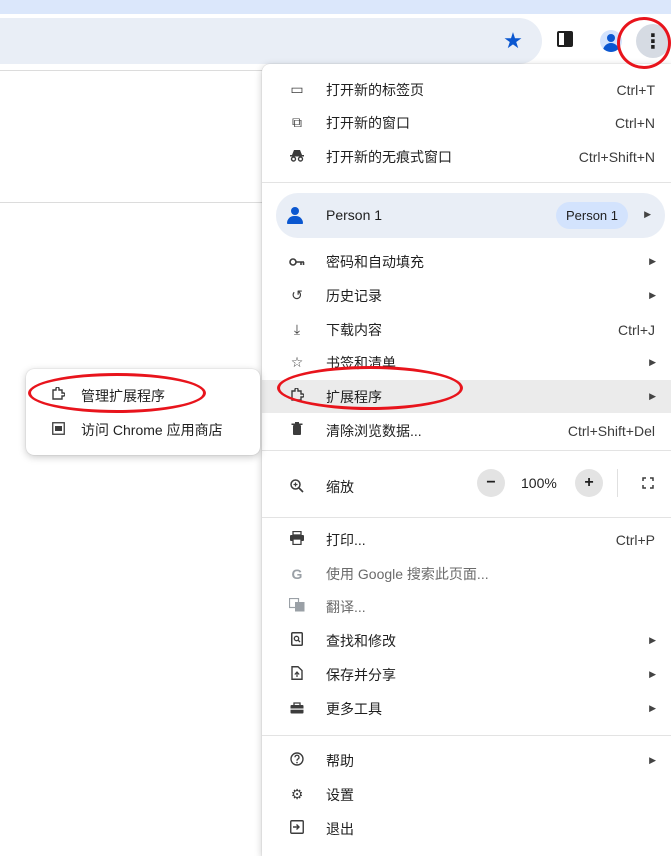 Image resolution: width=671 pixels, height=856 pixels. I want to click on shortcut: Ctrl+P, so click(635, 539).